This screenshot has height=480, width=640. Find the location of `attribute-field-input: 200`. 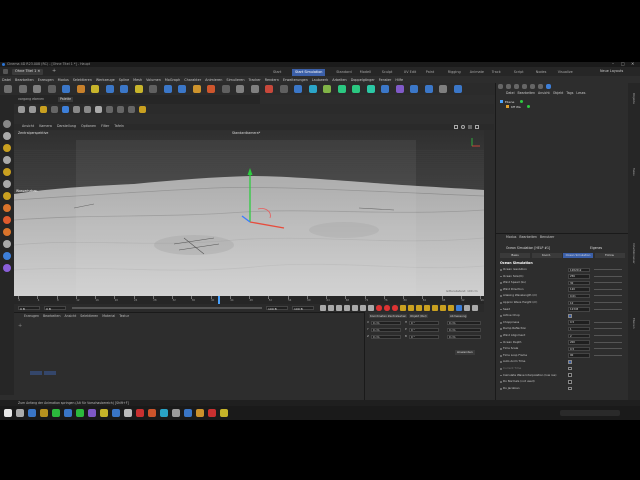

attribute-field-input: 200 is located at coordinates (579, 342).